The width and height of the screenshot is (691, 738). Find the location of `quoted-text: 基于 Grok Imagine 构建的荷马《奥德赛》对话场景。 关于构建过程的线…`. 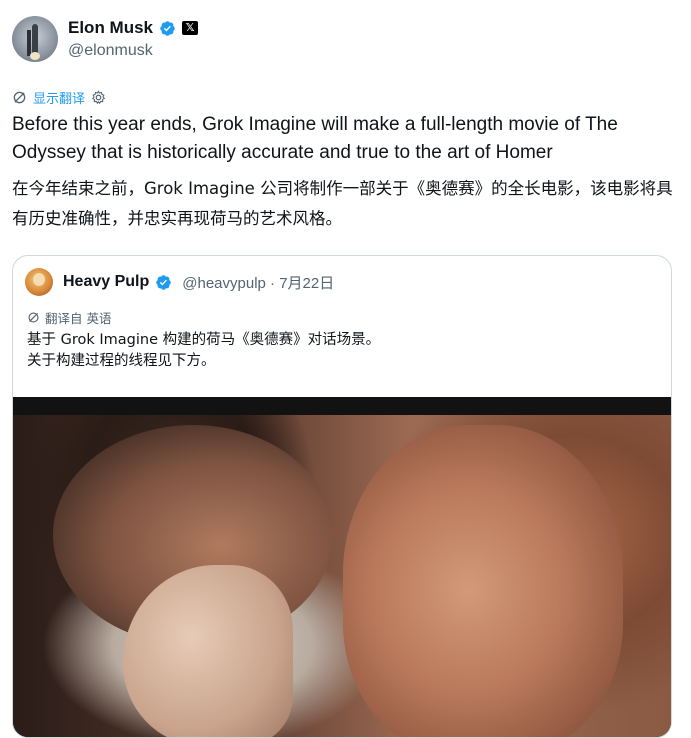

quoted-text: 基于 Grok Imagine 构建的荷马《奥德赛》对话场景。 关于构建过程的线… is located at coordinates (342, 351).